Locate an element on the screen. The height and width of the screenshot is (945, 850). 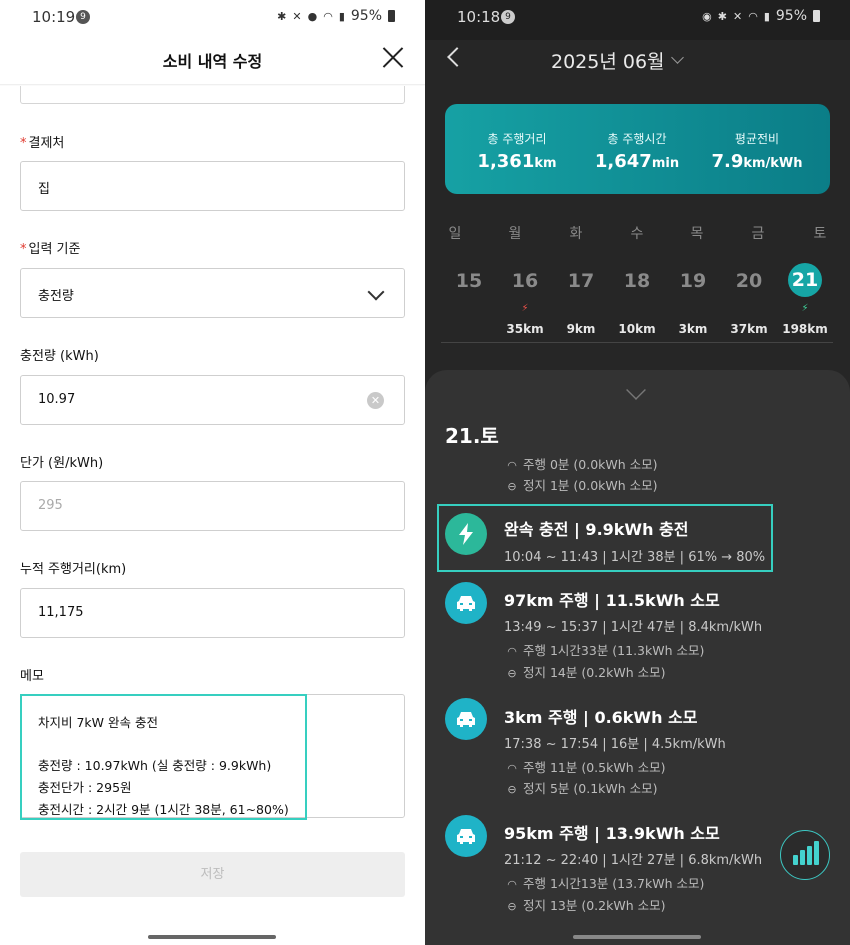
save-button: 저장 is located at coordinates (212, 874).